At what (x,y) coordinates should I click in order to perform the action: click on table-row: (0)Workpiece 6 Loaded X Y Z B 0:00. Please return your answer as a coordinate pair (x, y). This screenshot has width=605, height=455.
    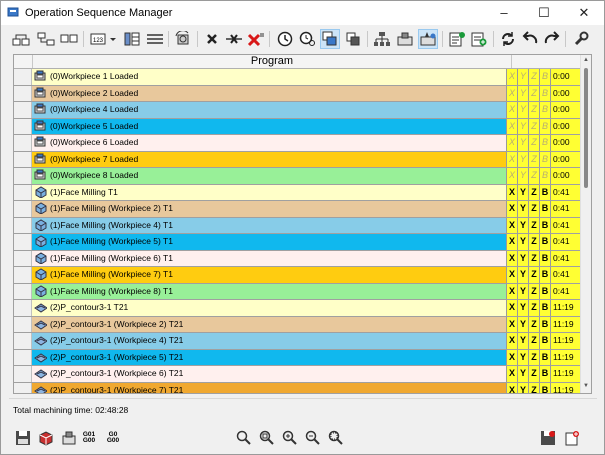
    Looking at the image, I should click on (297, 143).